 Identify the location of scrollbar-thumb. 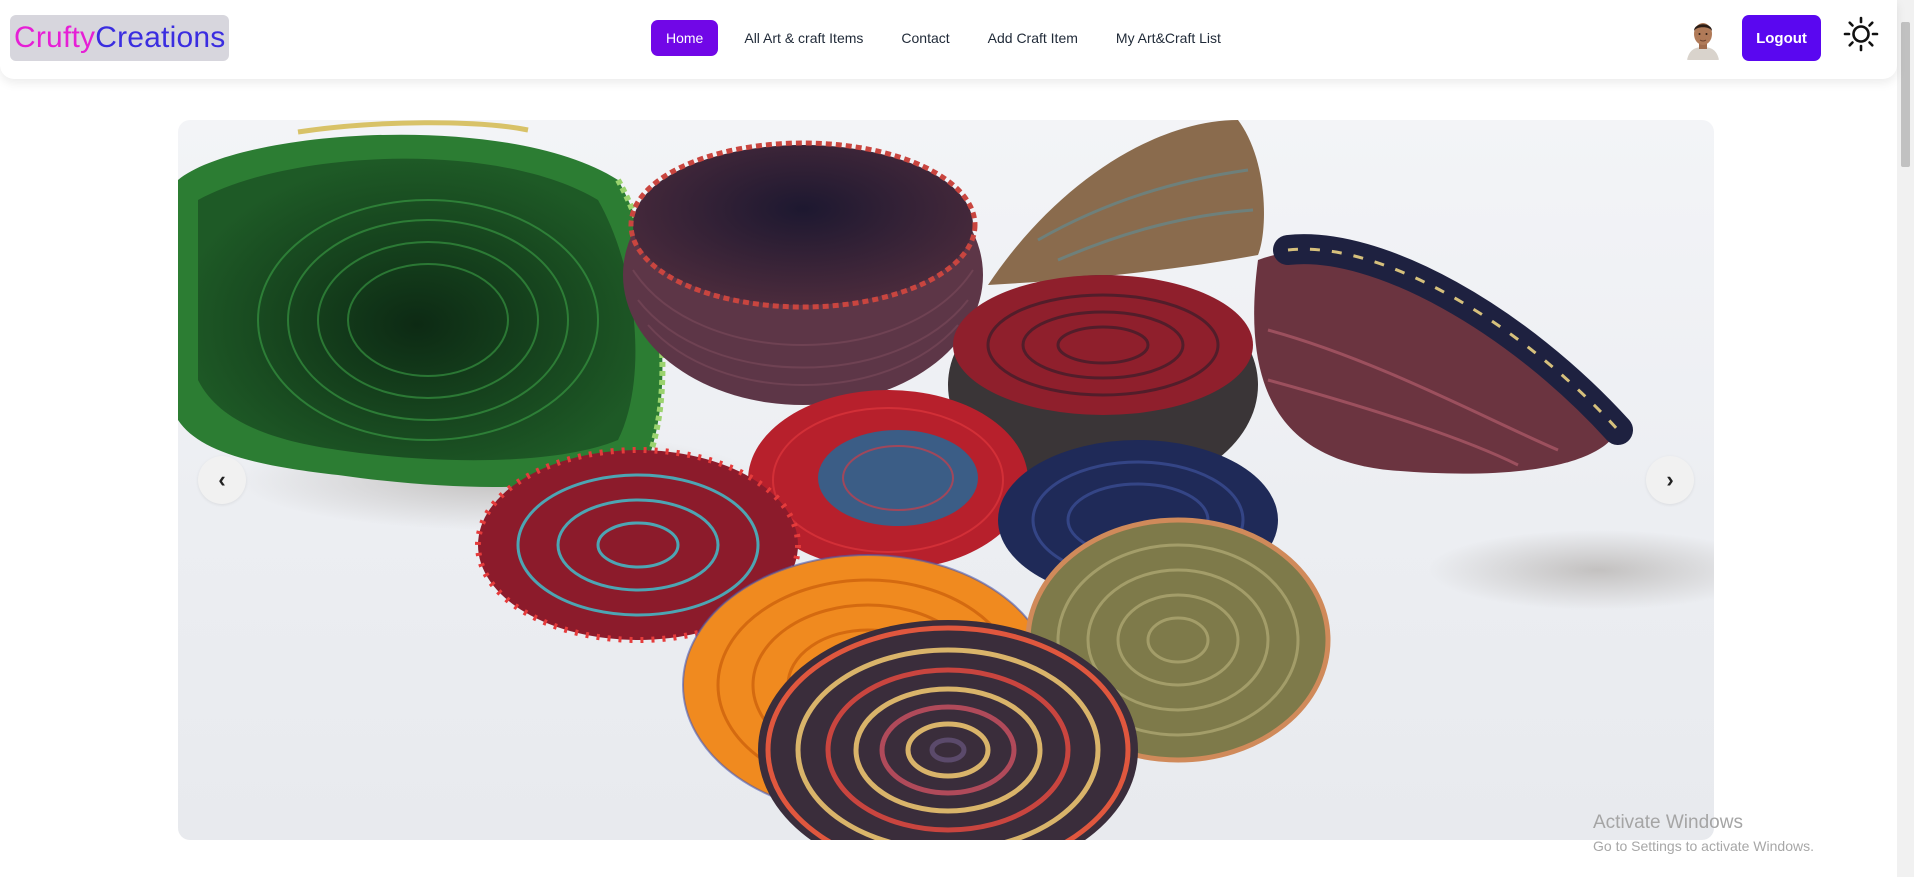
(1905, 94).